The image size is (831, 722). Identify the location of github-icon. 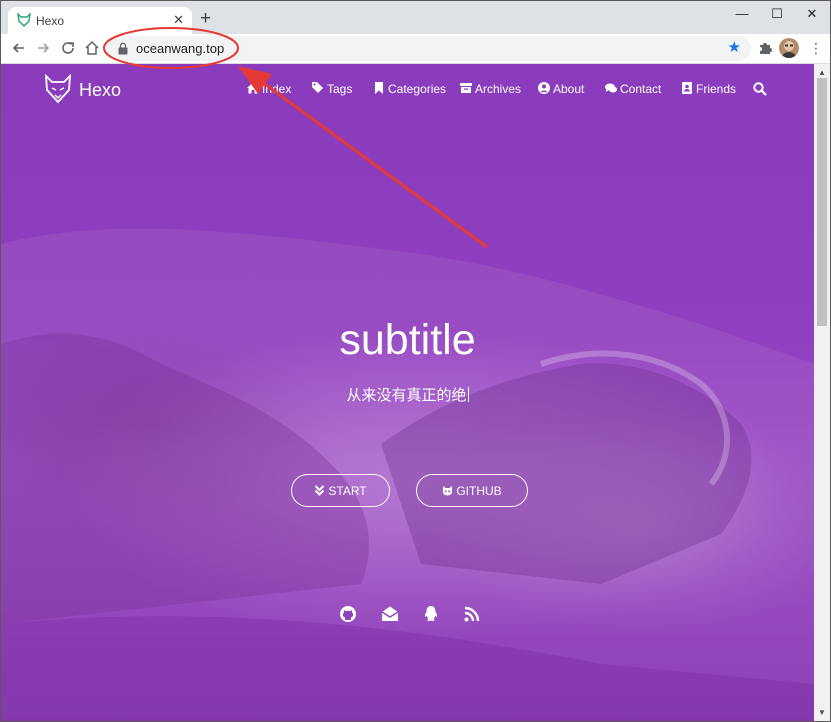
(348, 614).